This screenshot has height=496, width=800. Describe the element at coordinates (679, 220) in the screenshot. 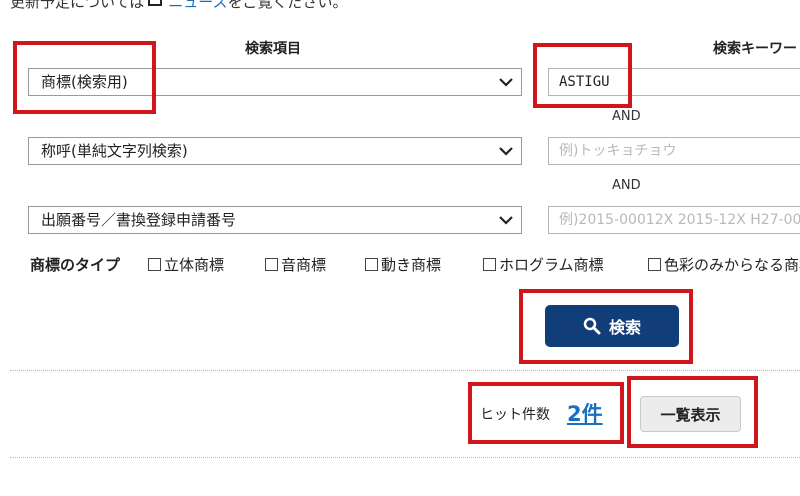

I see `keyword-placeholder-3: 例)2015-00012X 2015-12X H27-00012X` at that location.